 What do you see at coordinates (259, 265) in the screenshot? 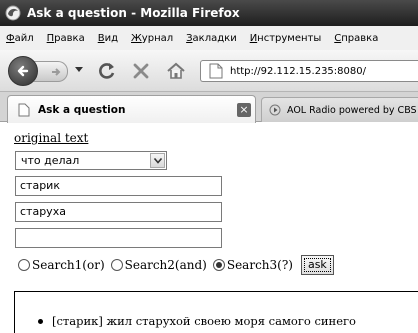
I see `radio-search3-label: Search3(?)` at bounding box center [259, 265].